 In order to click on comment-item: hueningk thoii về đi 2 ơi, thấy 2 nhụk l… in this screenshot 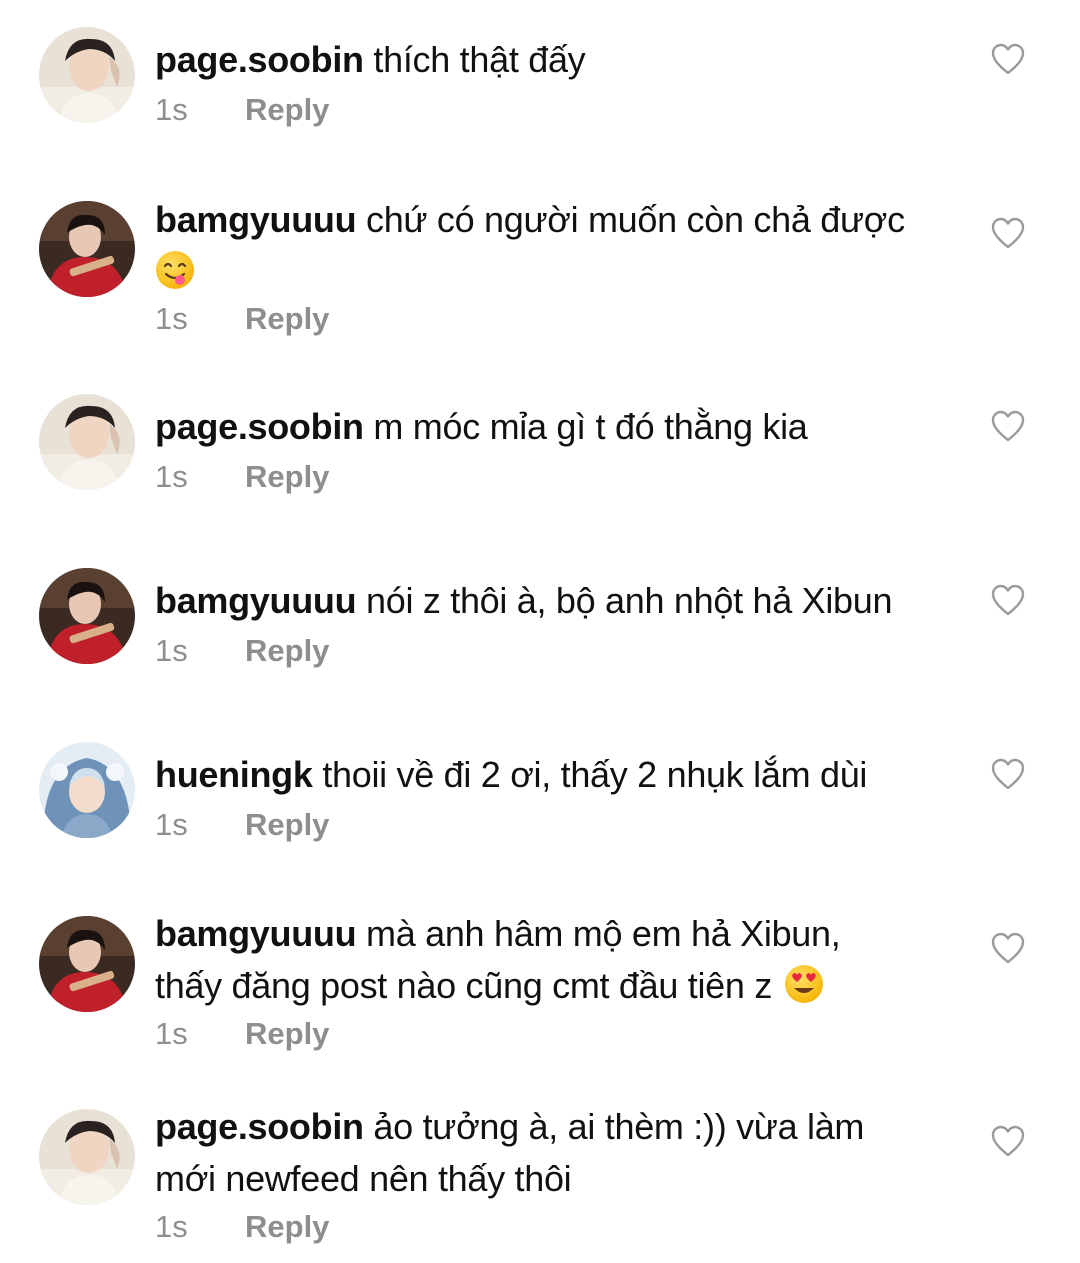, I will do `click(540, 812)`.